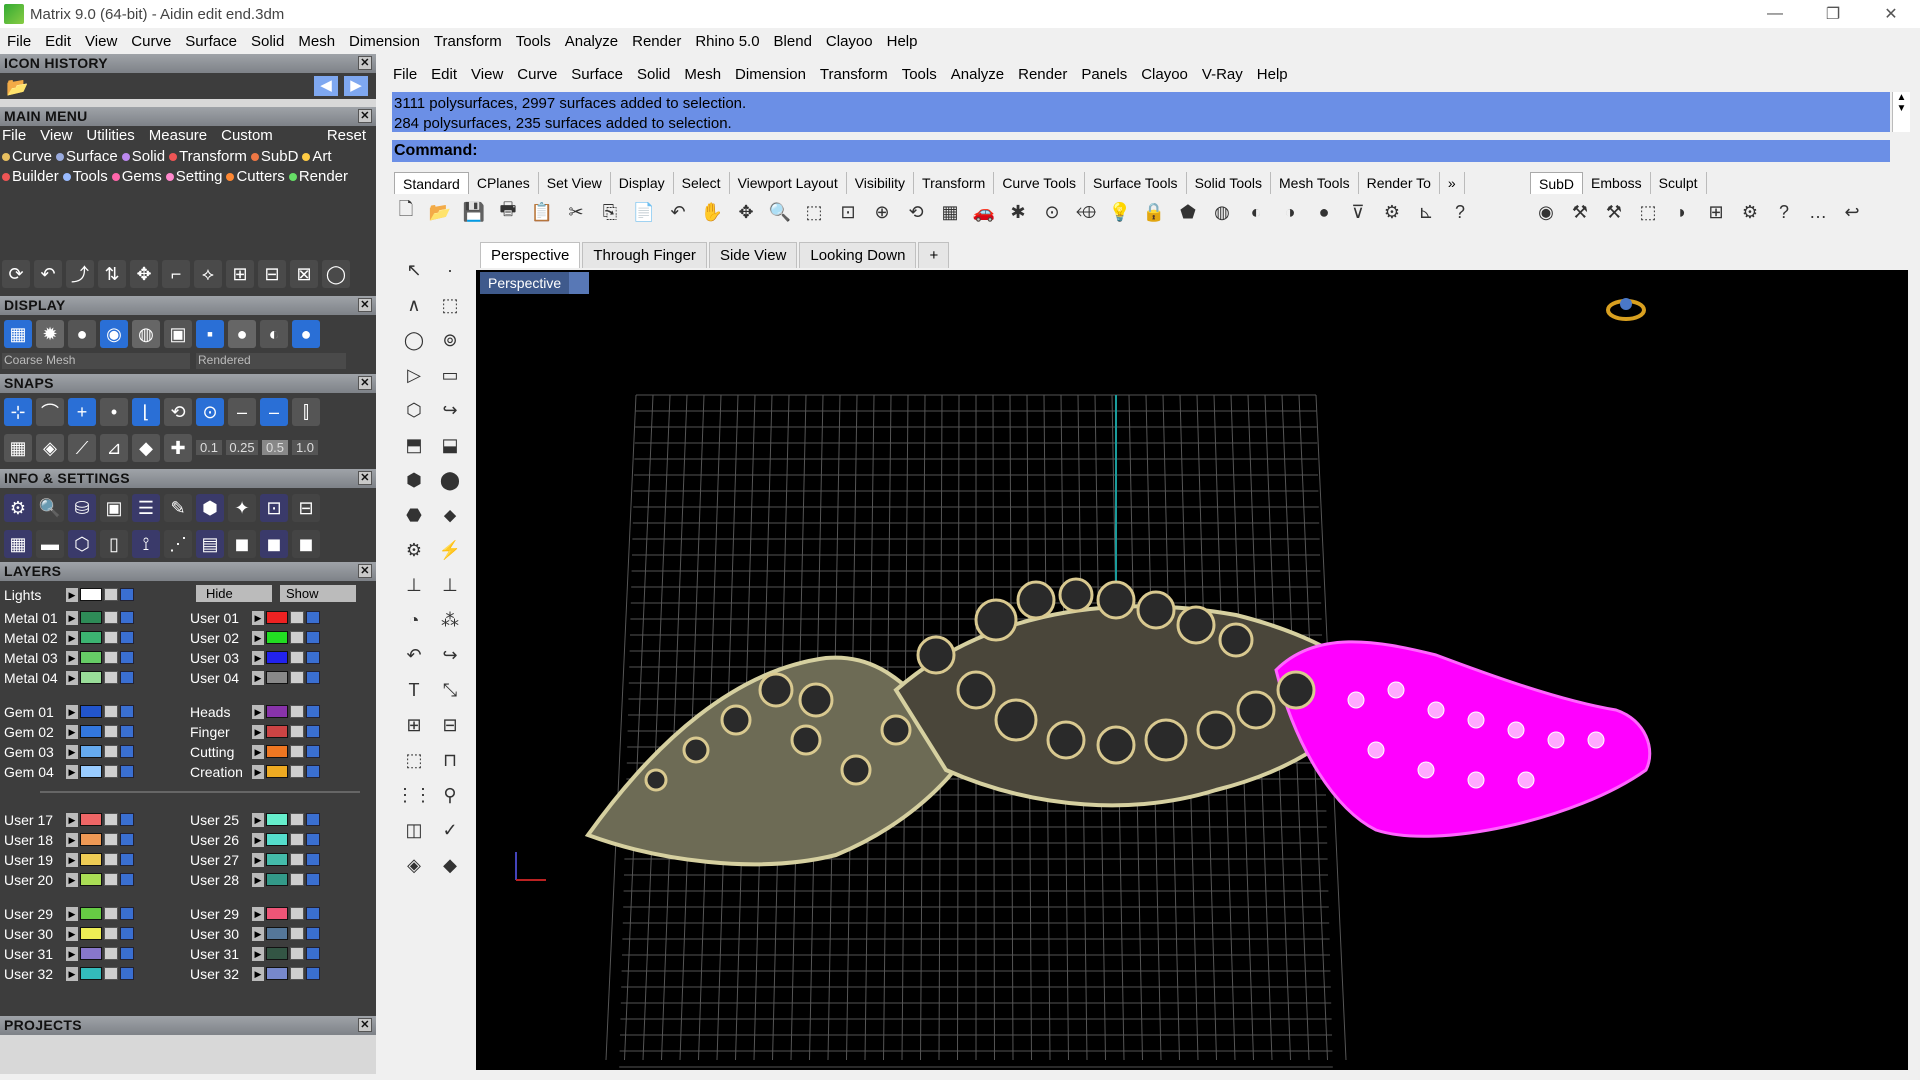 Image resolution: width=1920 pixels, height=1080 pixels. I want to click on snap-value-2: 0.5, so click(275, 447).